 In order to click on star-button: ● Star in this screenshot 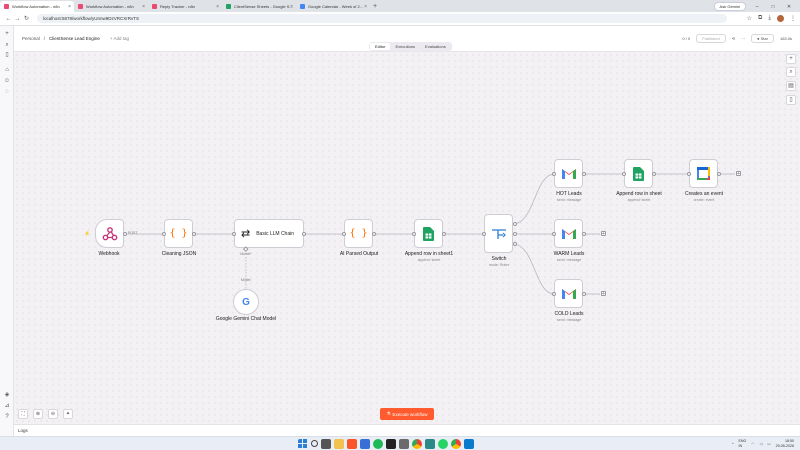, I will do `click(762, 38)`.